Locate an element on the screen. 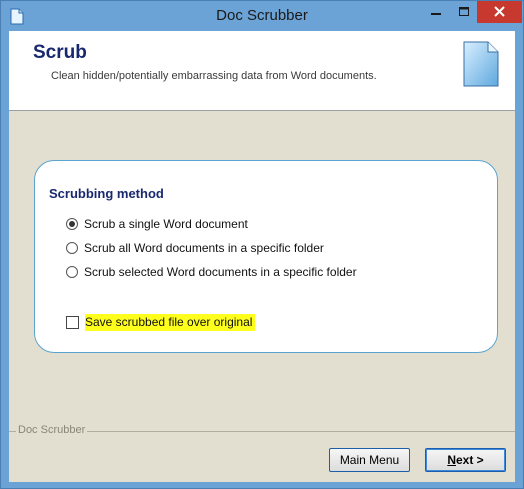 The width and height of the screenshot is (524, 489). save-over-original-checkbox: Save scrubbed file over original is located at coordinates (161, 322).